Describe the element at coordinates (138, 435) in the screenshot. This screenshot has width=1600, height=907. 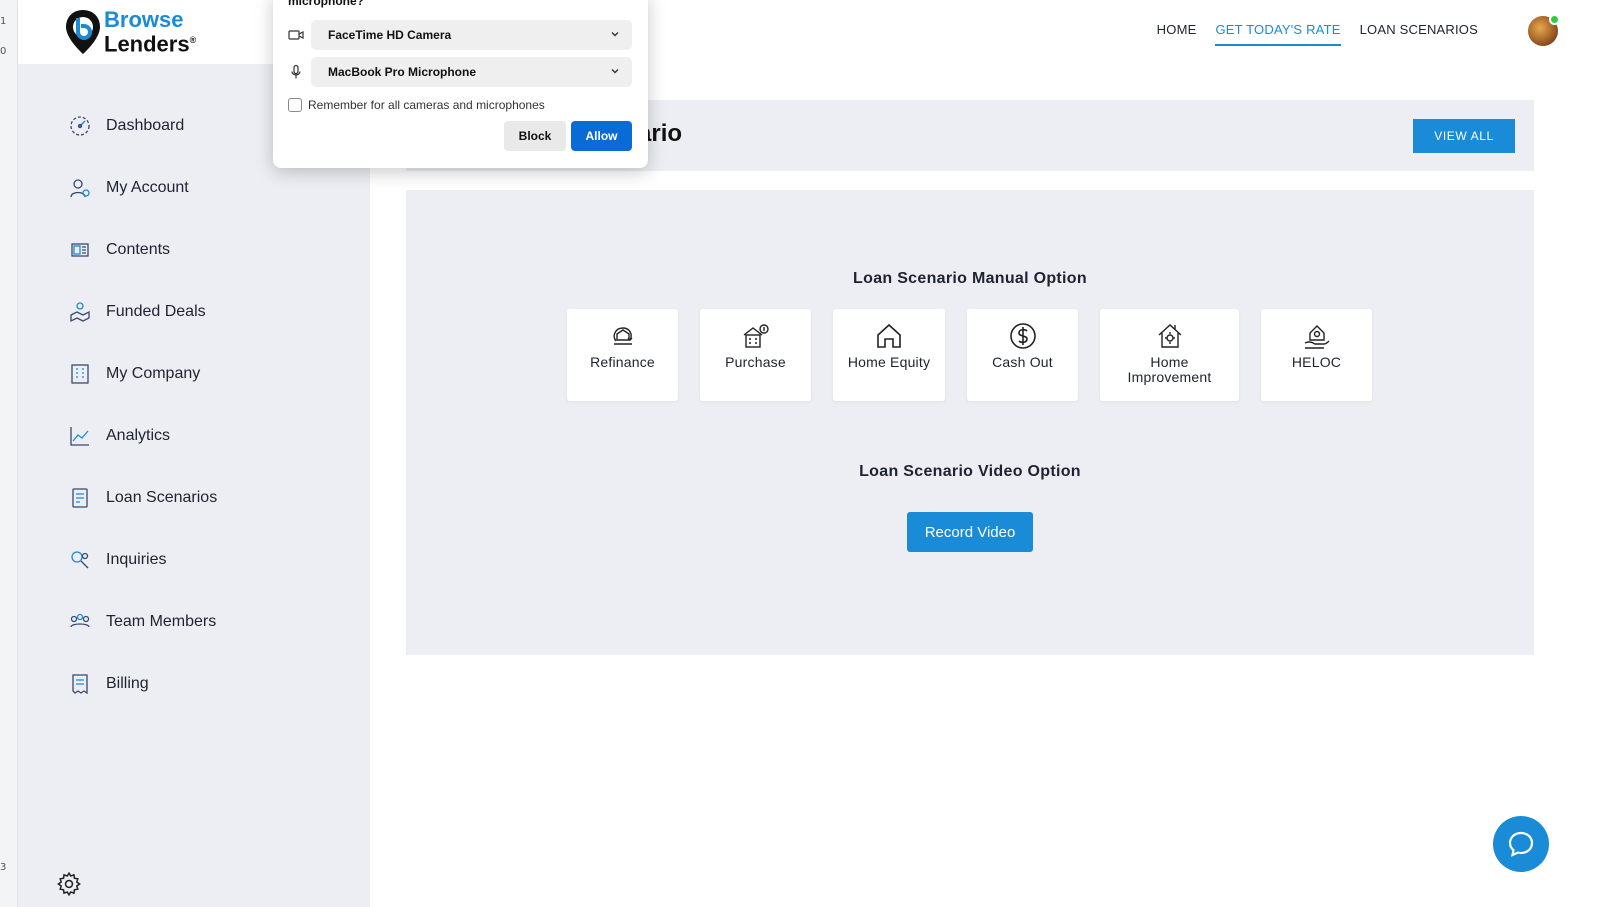
I see `sidebar-item-label: Analytics` at that location.